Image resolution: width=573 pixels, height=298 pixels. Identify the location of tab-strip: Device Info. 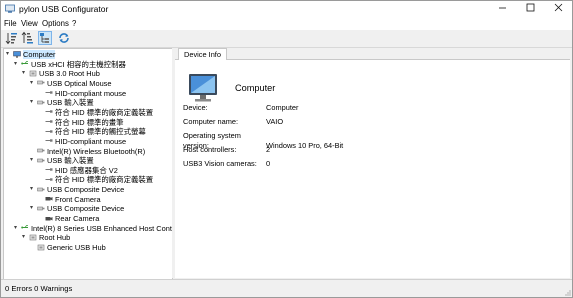
(372, 54).